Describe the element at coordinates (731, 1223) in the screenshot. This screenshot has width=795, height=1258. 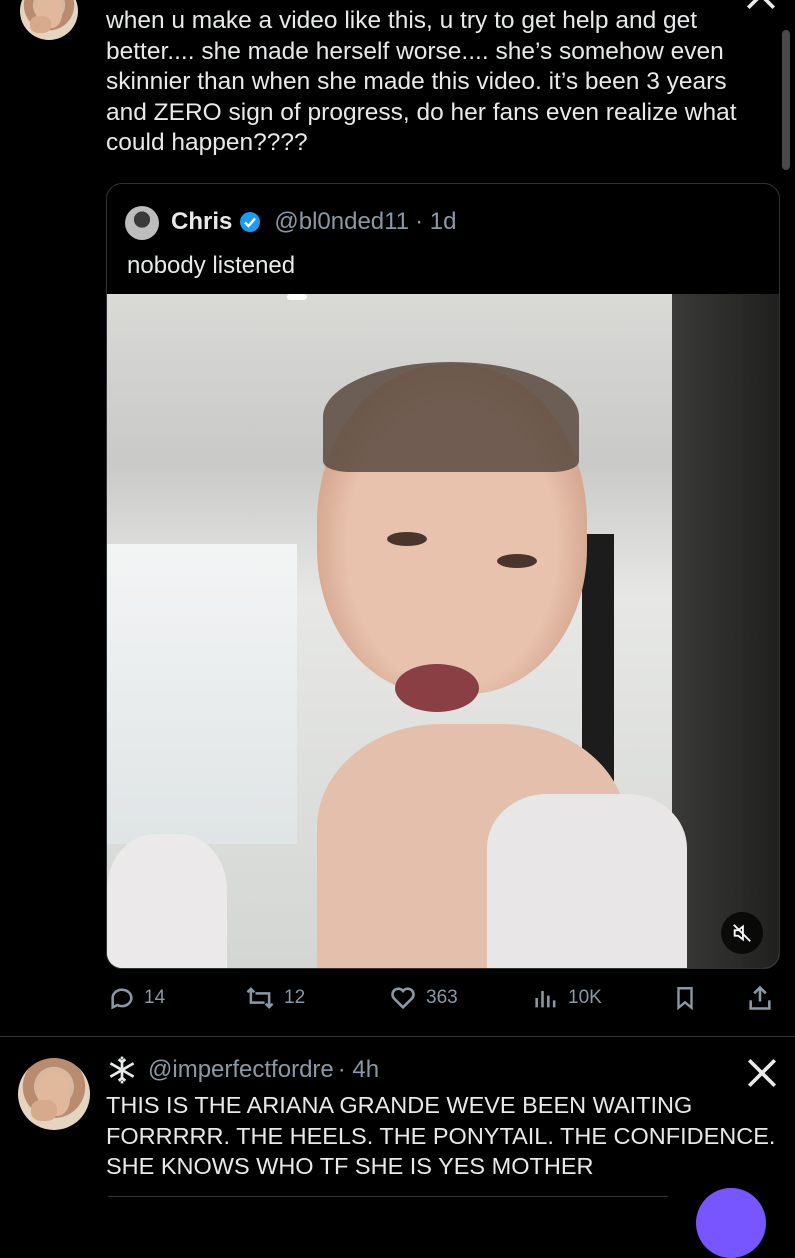
I see `compose-button` at that location.